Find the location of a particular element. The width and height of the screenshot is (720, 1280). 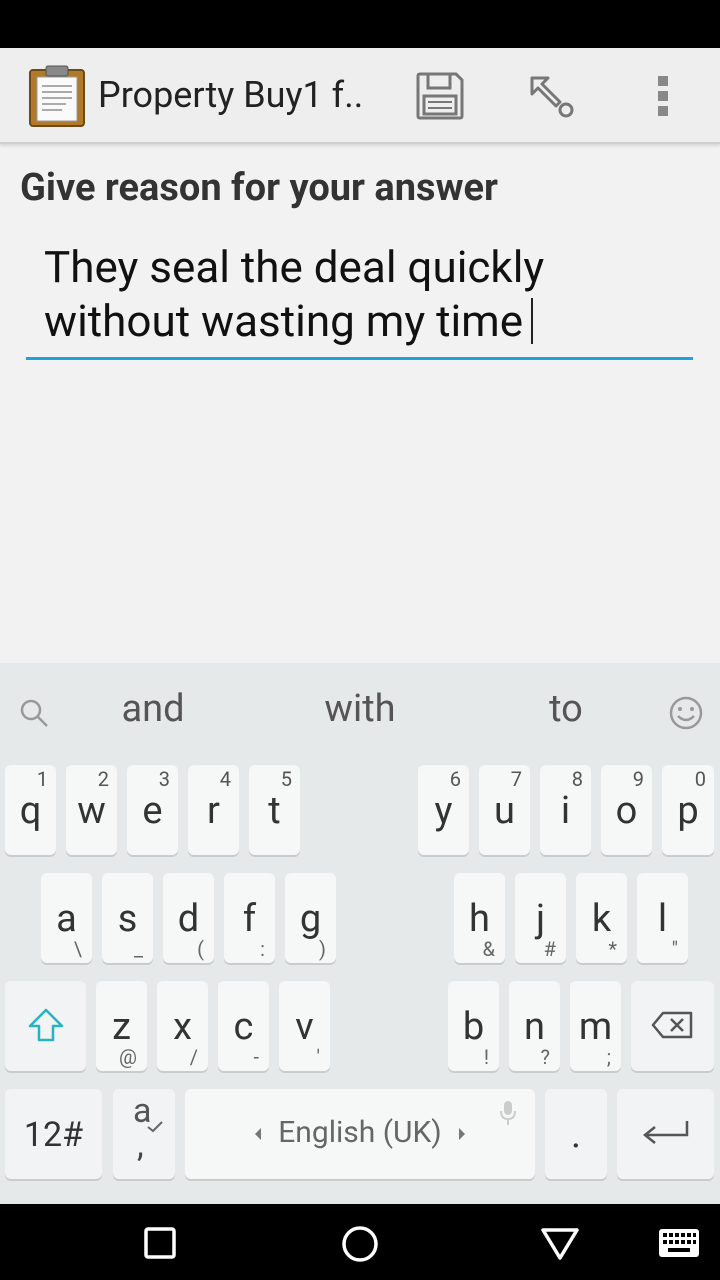

check-icon is located at coordinates (155, 1127).